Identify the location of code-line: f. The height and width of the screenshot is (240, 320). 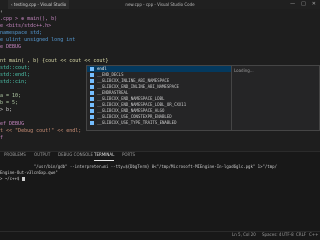
(2, 138).